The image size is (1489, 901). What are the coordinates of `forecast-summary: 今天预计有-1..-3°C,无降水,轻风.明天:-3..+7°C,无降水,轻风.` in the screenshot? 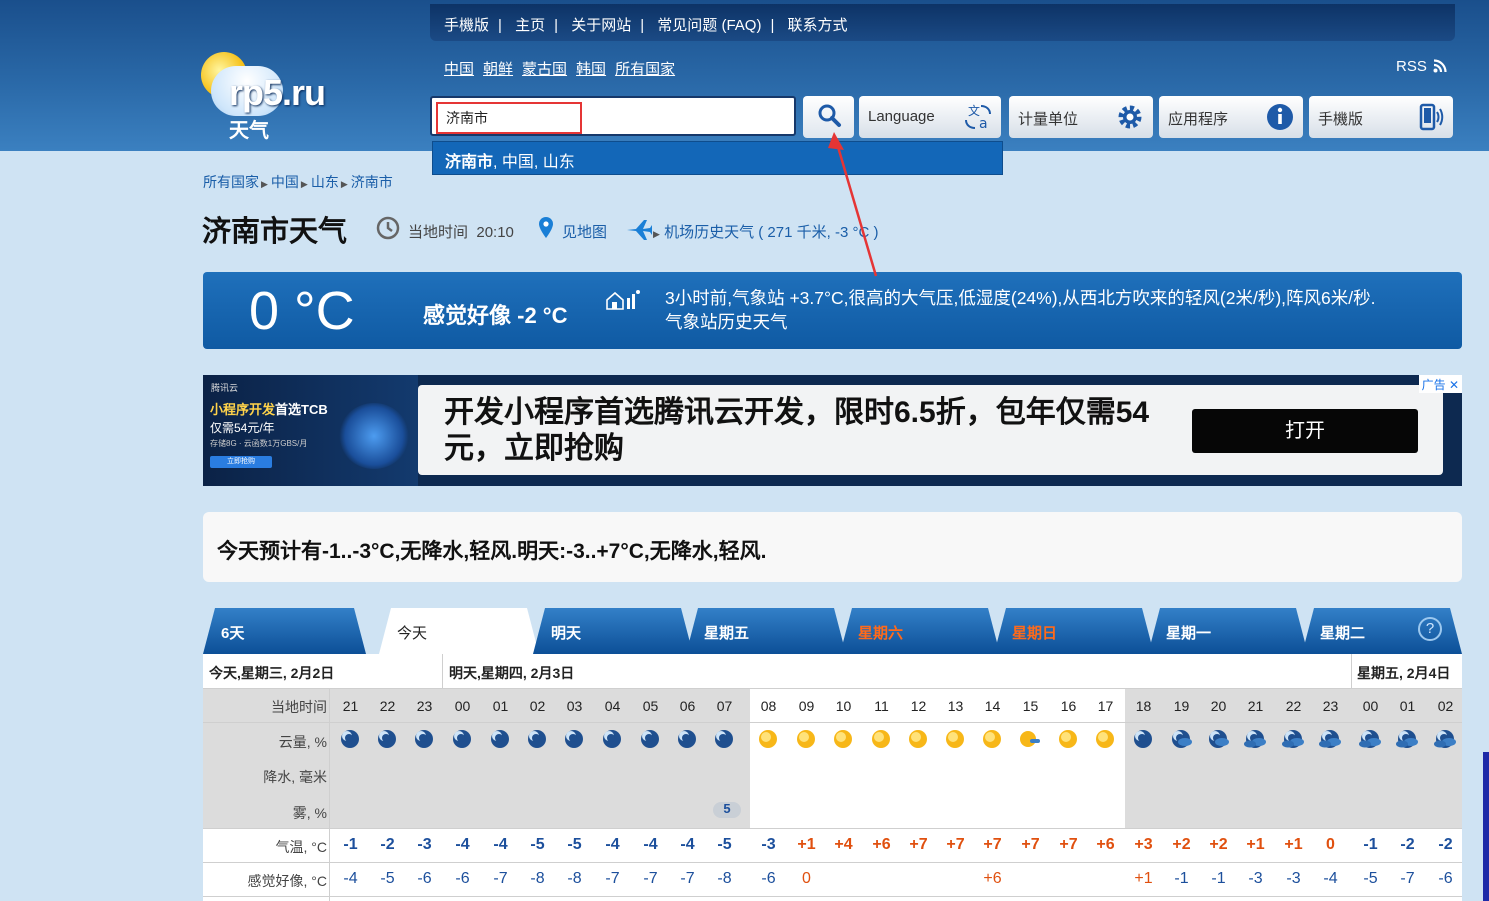 It's located at (832, 547).